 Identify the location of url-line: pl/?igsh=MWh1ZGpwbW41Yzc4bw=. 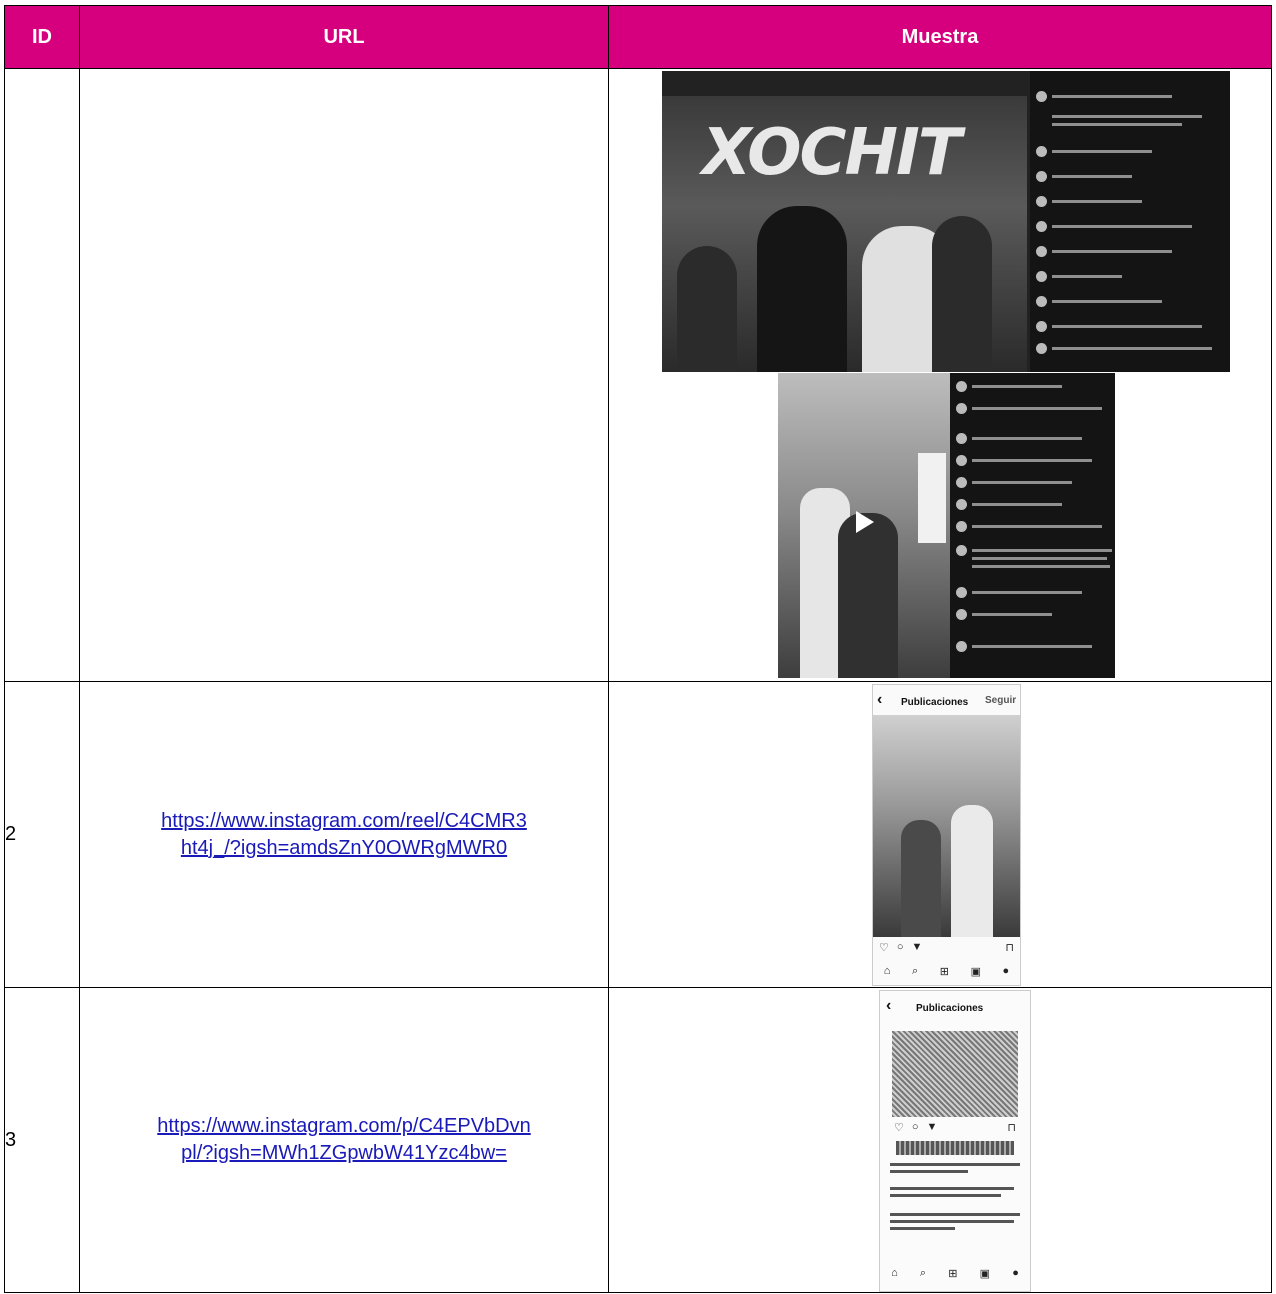
(344, 1153).